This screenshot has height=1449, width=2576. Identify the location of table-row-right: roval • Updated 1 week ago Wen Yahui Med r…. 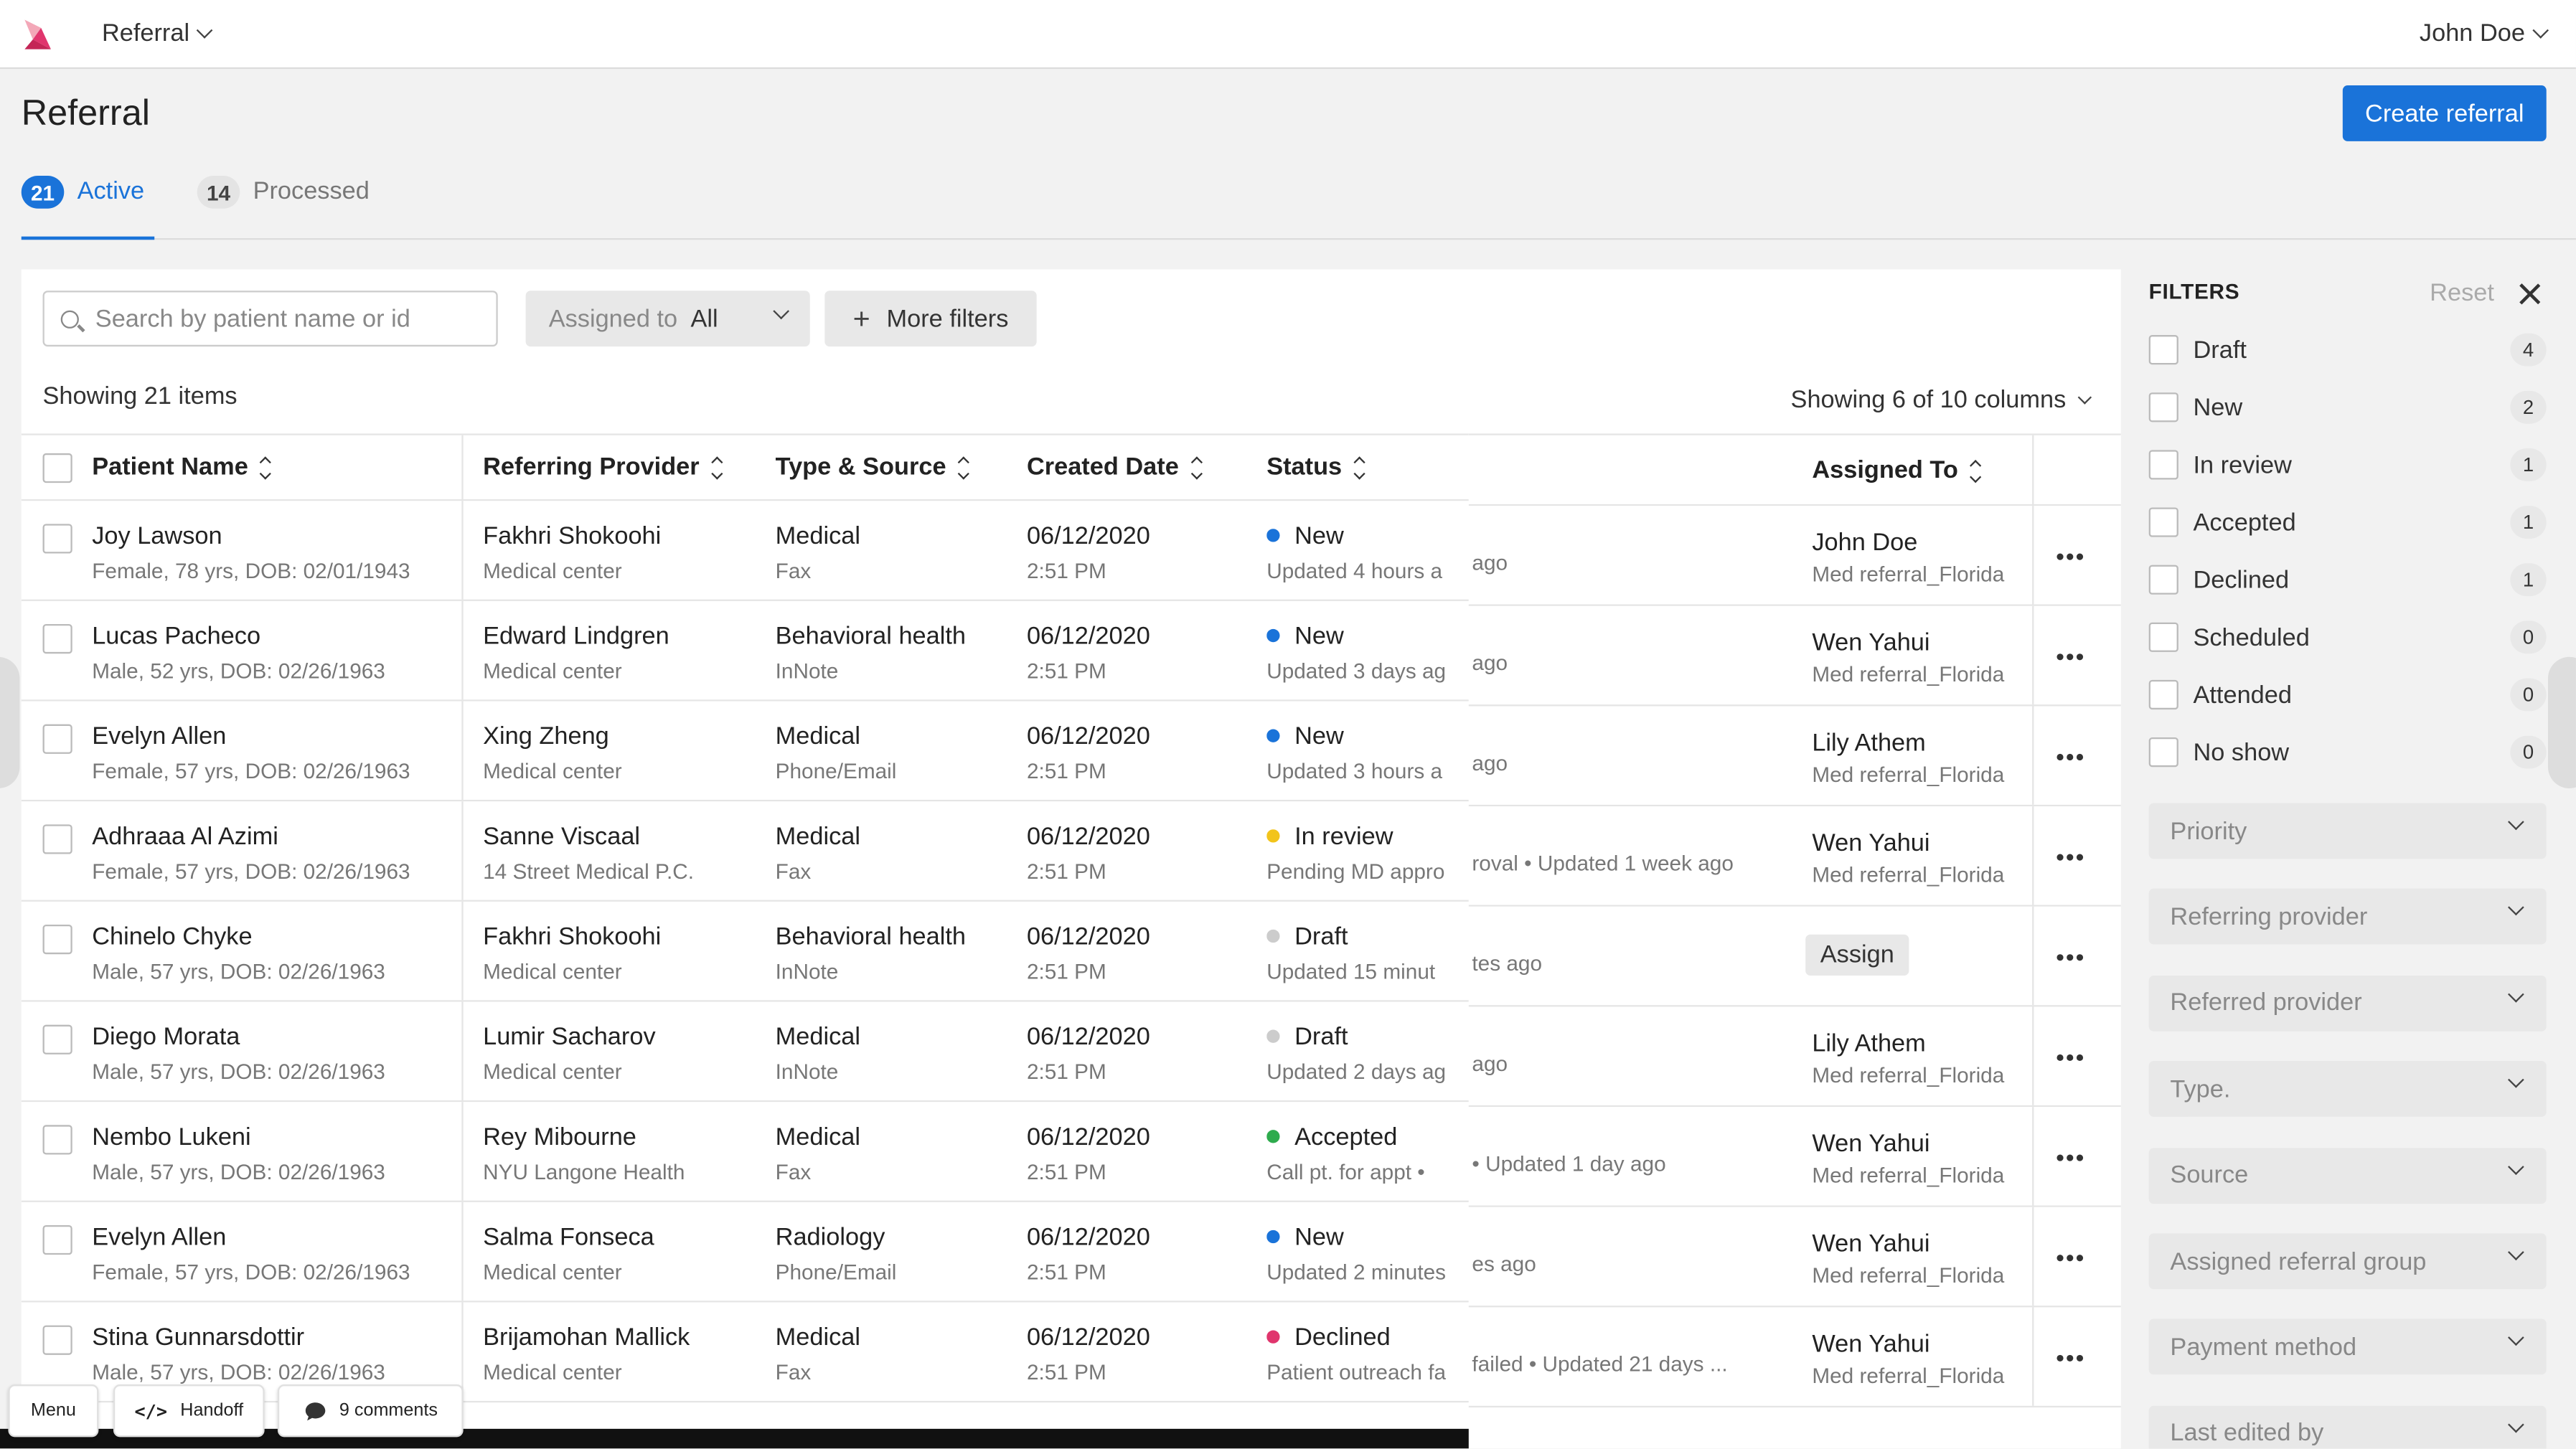
(1794, 856).